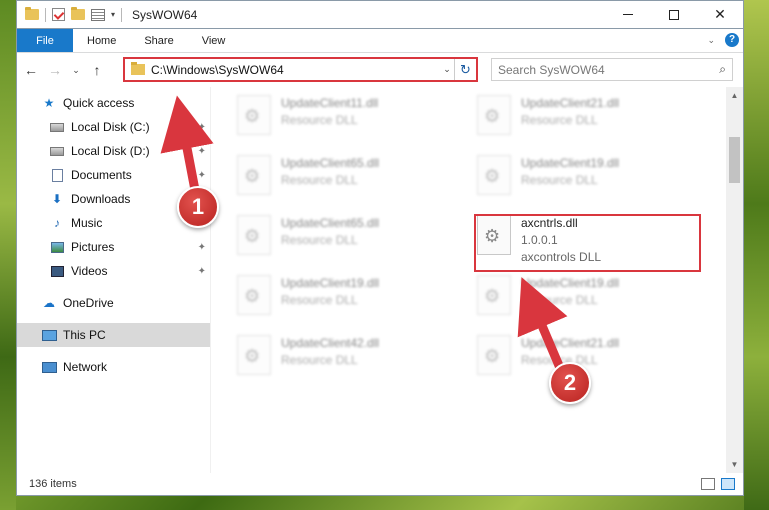 This screenshot has width=769, height=510. What do you see at coordinates (49, 335) in the screenshot?
I see `computer-icon` at bounding box center [49, 335].